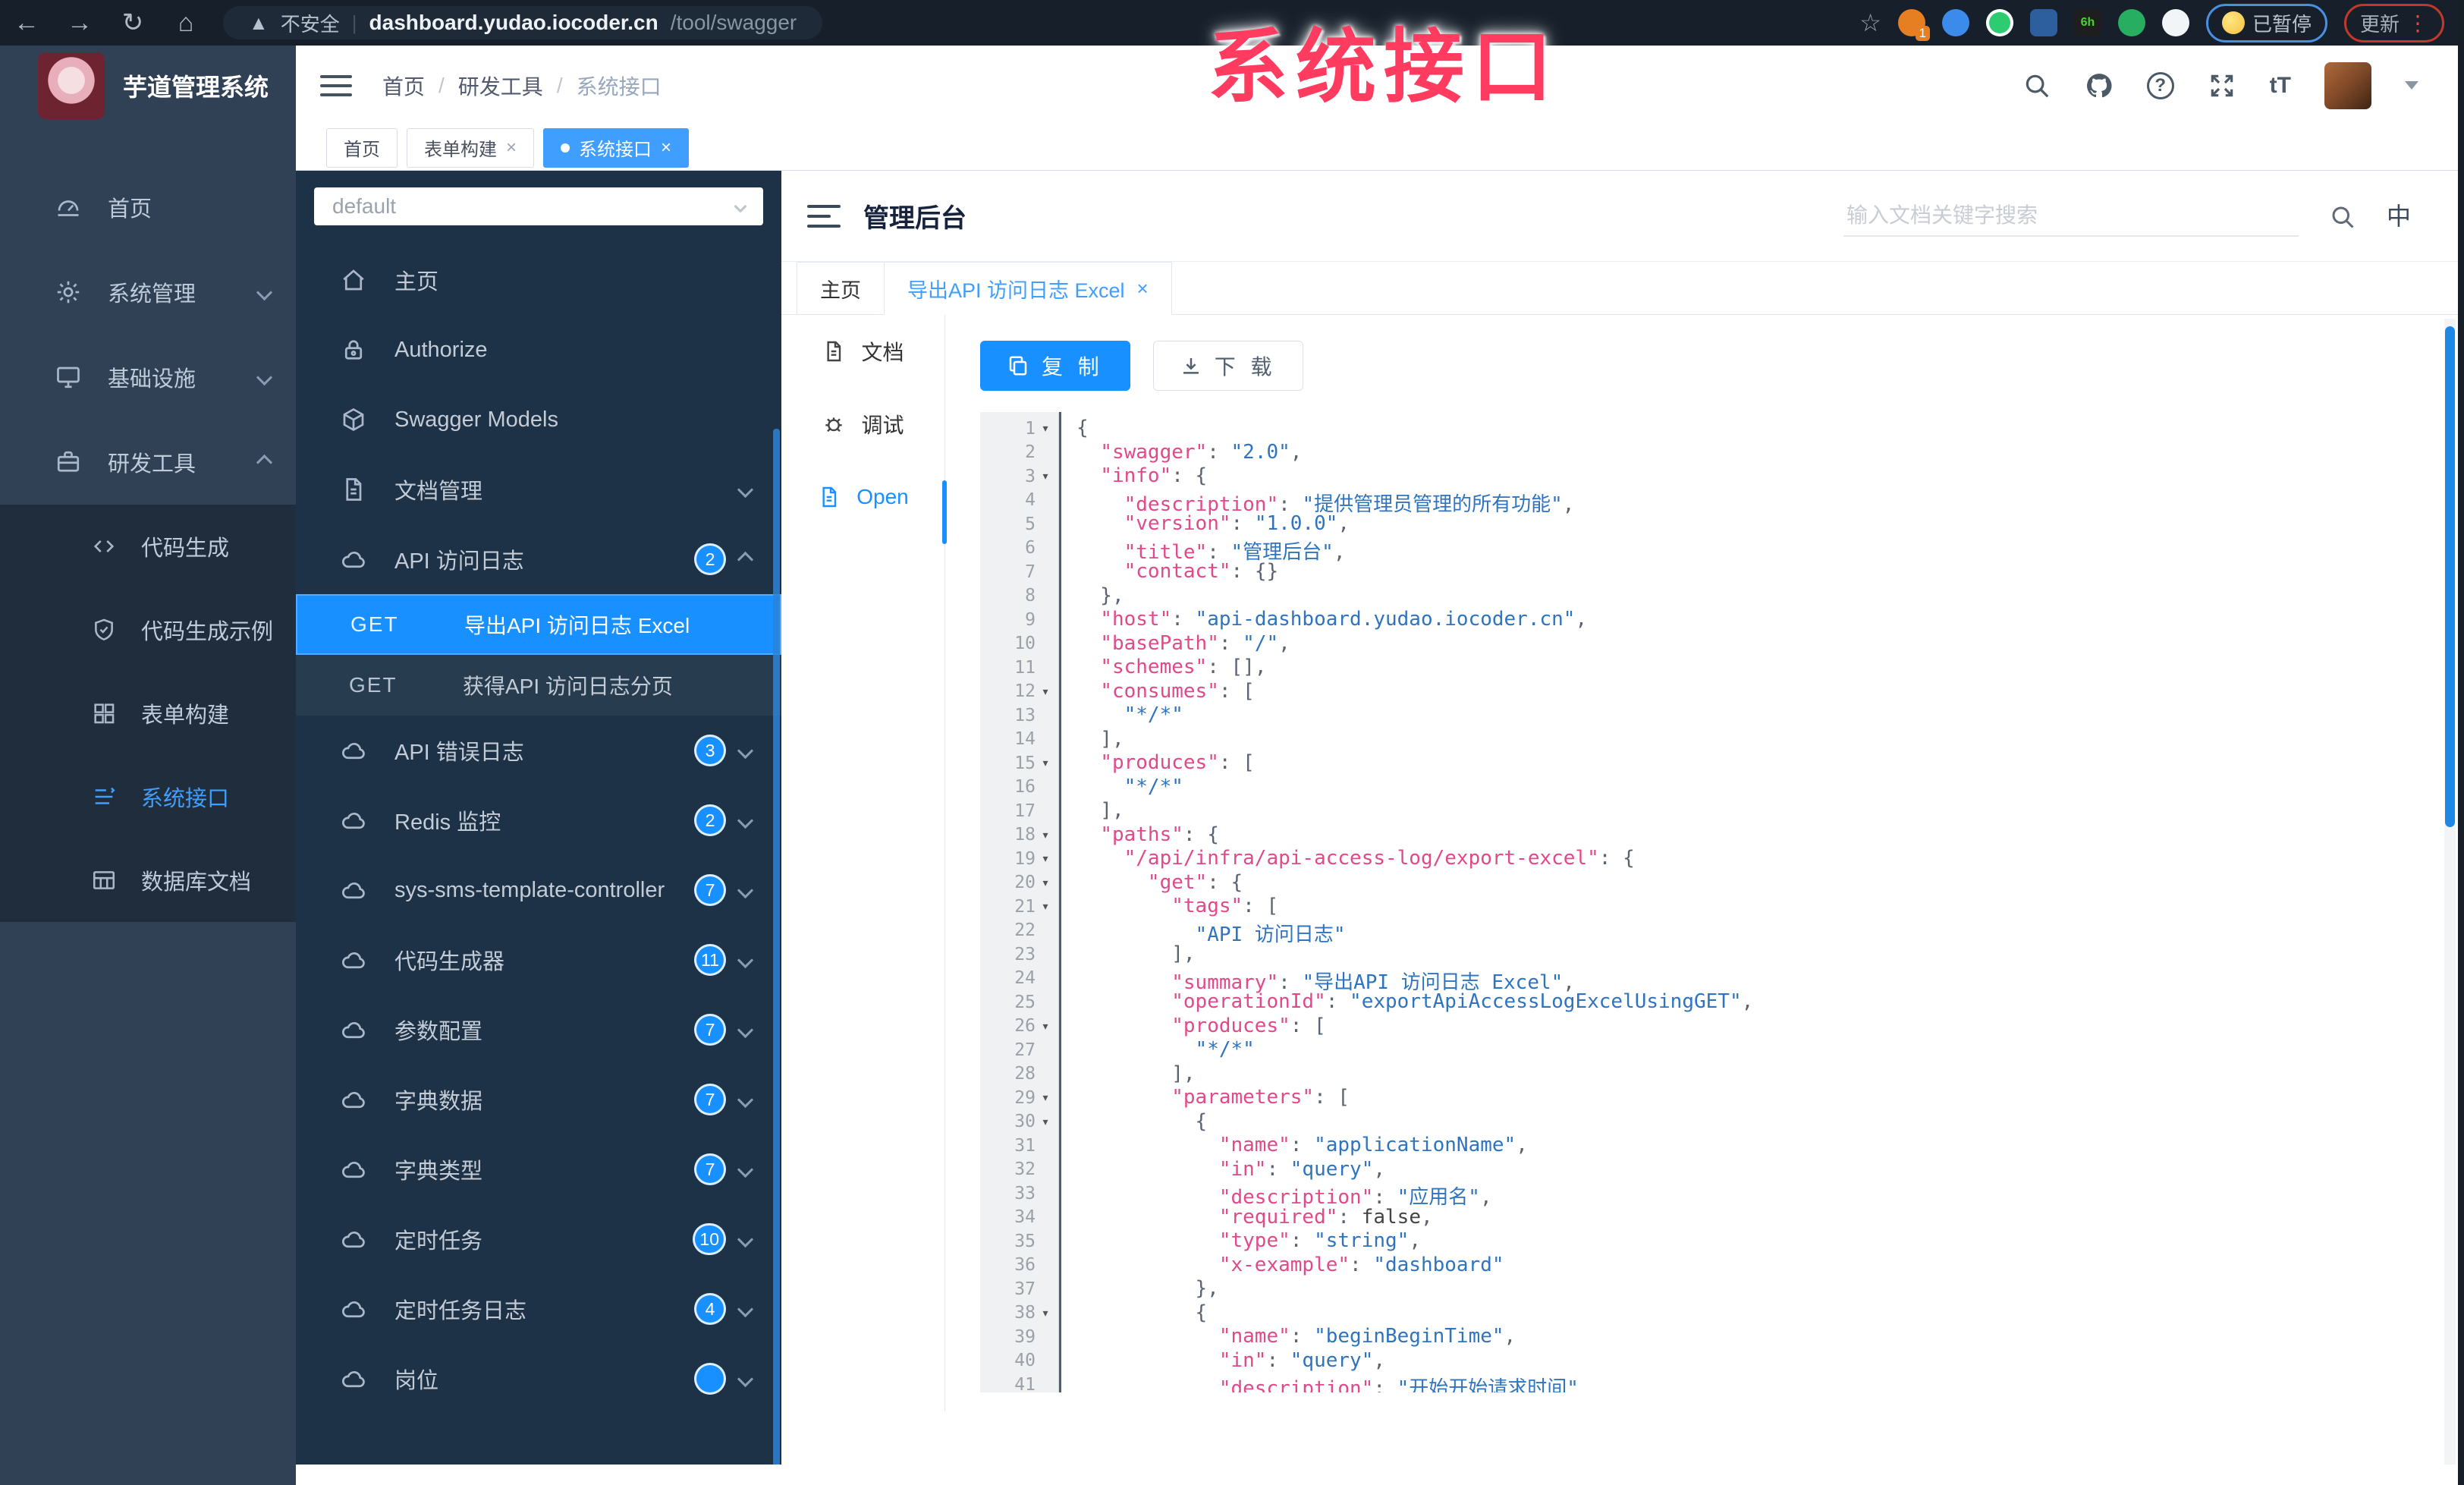  What do you see at coordinates (776, 947) in the screenshot?
I see `sidebar-scrollbar` at bounding box center [776, 947].